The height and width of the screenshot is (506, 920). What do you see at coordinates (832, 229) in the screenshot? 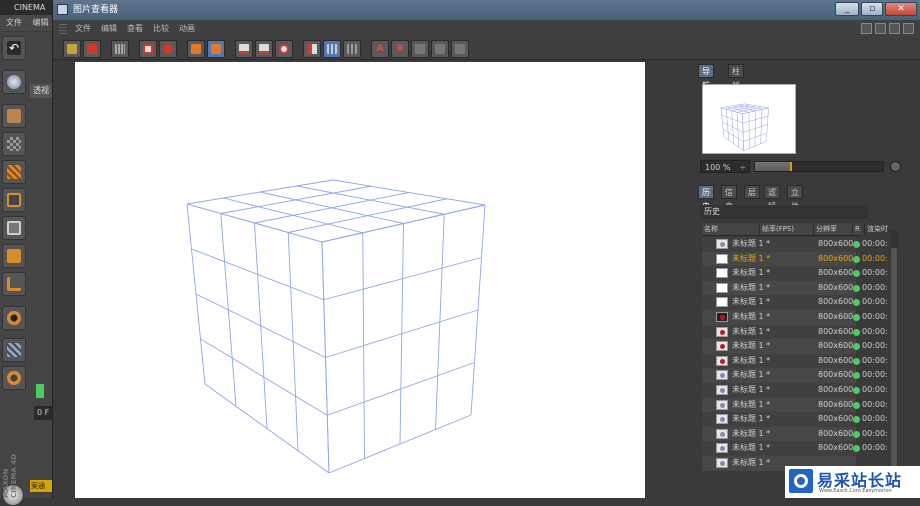
I see `col-resolution: 分辨率` at bounding box center [832, 229].